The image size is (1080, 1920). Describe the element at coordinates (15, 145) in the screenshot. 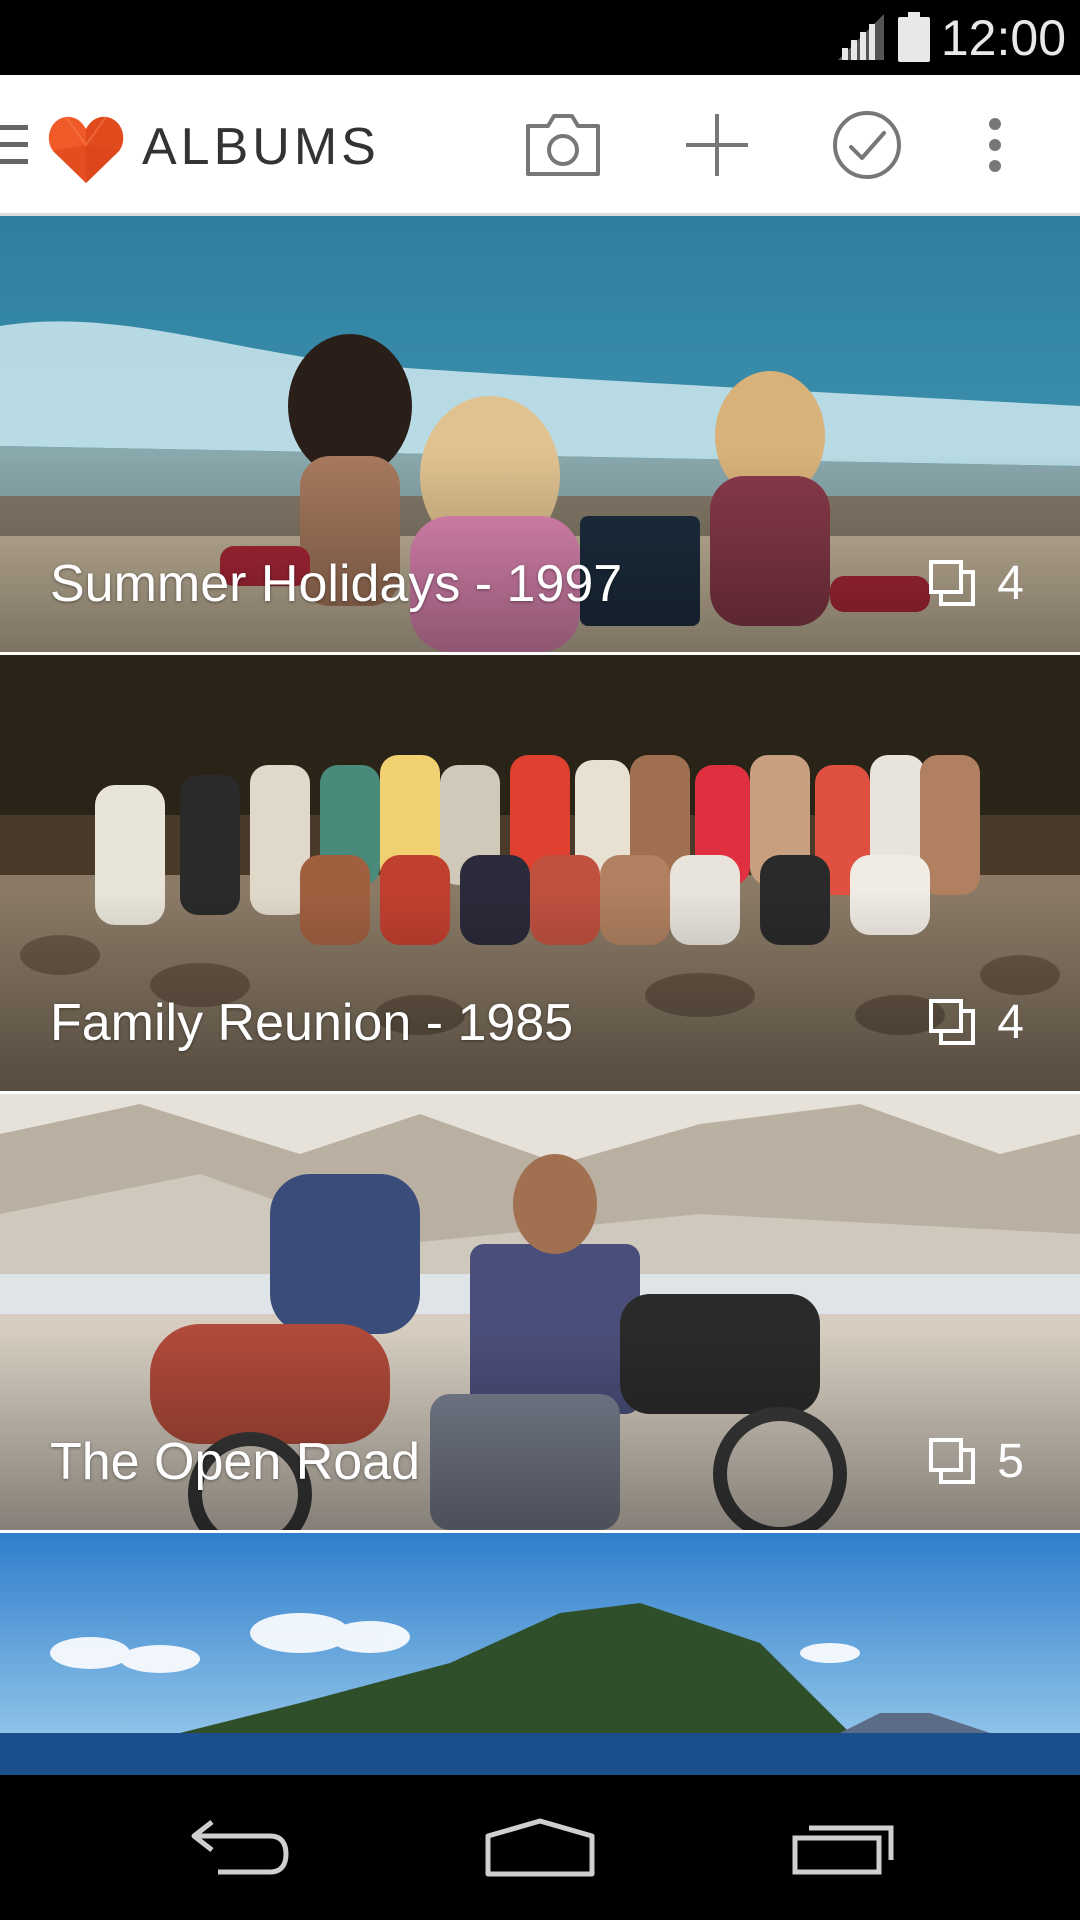

I see `nav-drawer-icon` at that location.